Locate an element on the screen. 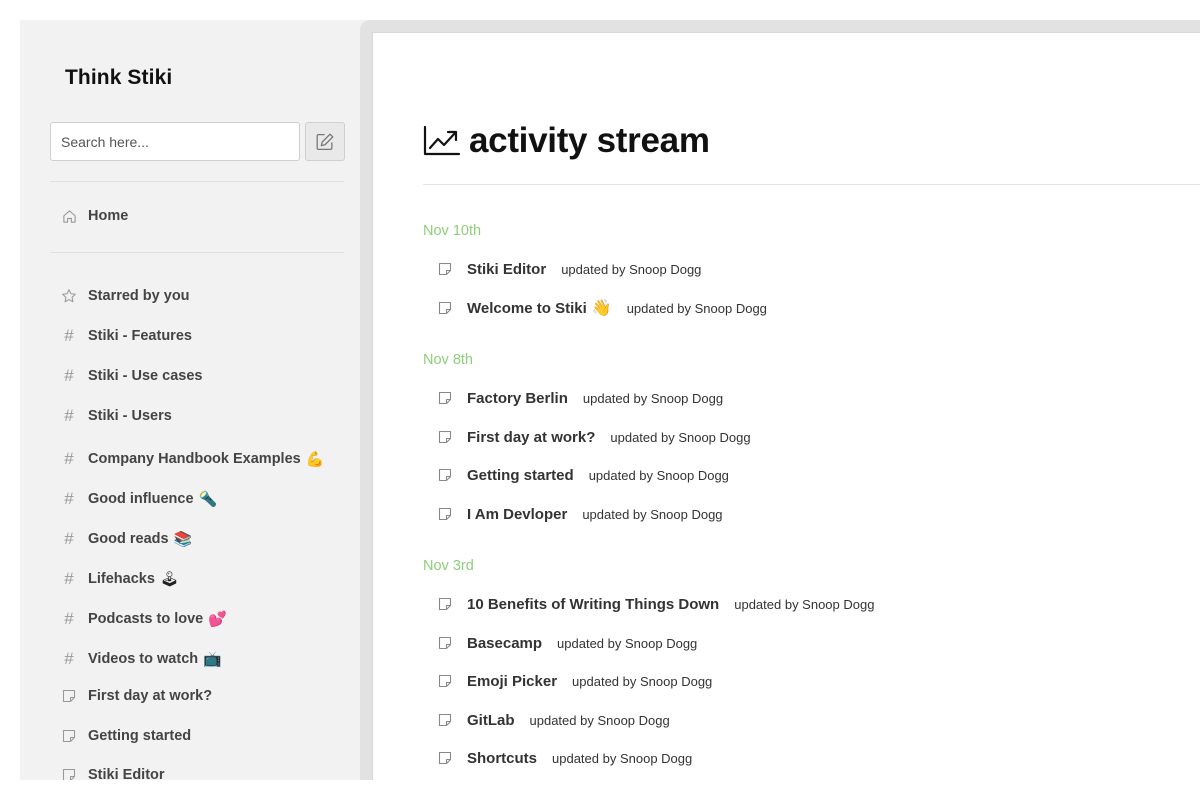  workspace-title: Think Stiki is located at coordinates (119, 77).